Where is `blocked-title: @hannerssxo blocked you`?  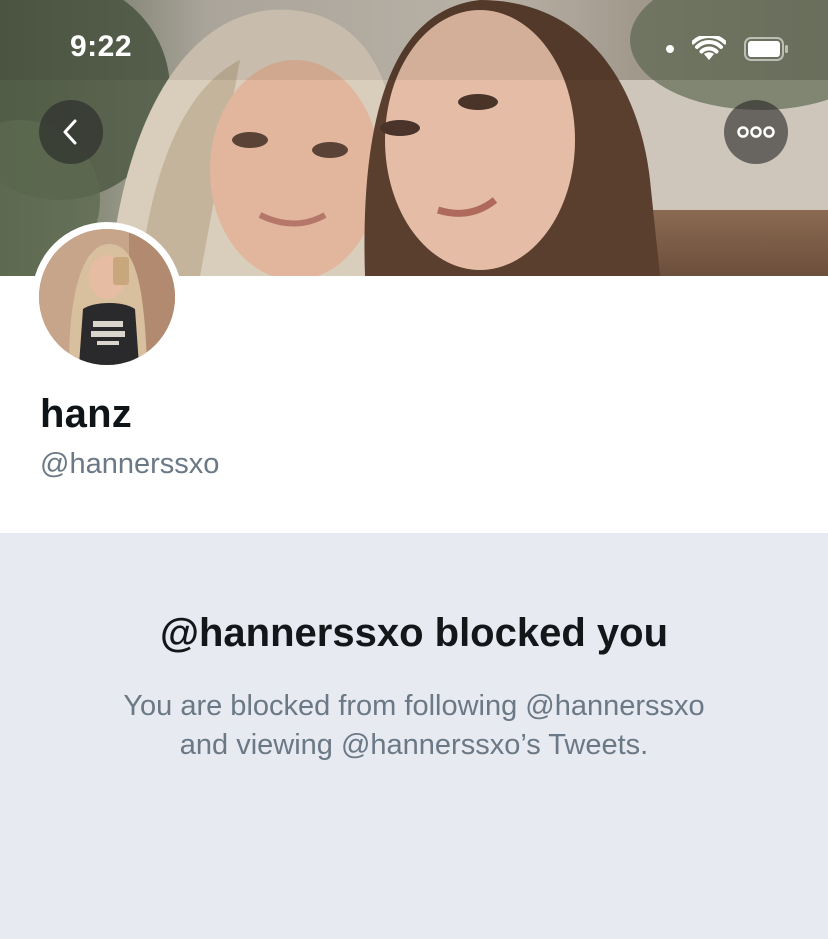
blocked-title: @hannerssxo blocked you is located at coordinates (414, 633).